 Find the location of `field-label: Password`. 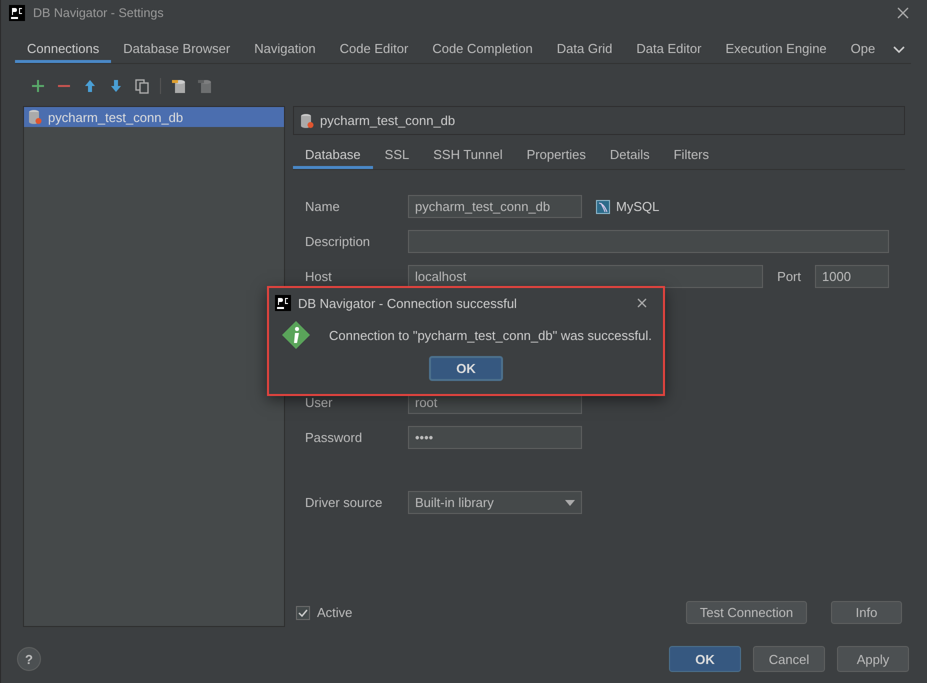

field-label: Password is located at coordinates (334, 437).